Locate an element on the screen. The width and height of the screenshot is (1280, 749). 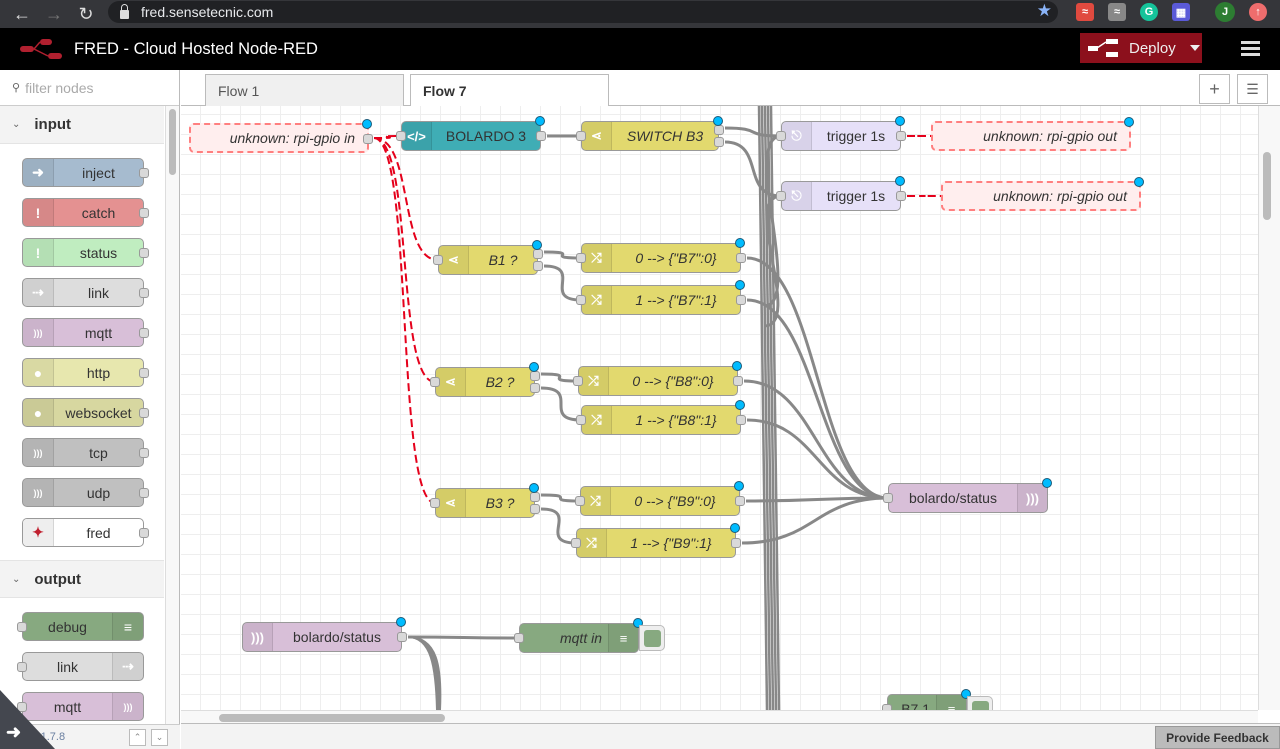
extension-icon: ▦ is located at coordinates (1181, 12).